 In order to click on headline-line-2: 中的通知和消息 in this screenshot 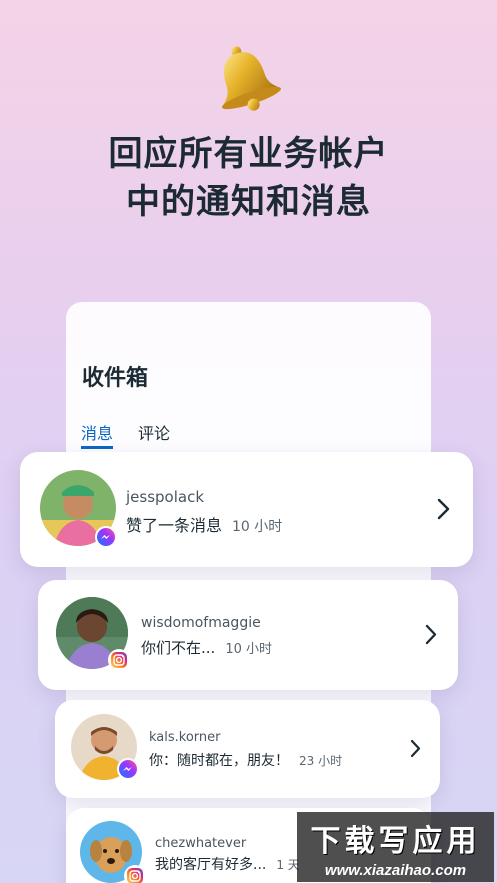, I will do `click(248, 202)`.